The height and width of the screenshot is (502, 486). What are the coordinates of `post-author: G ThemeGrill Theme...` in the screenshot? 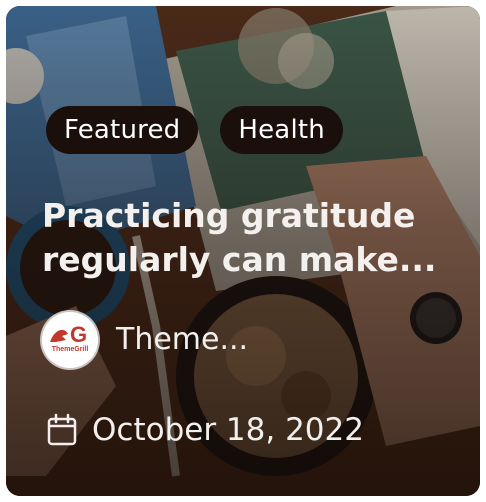 It's located at (145, 340).